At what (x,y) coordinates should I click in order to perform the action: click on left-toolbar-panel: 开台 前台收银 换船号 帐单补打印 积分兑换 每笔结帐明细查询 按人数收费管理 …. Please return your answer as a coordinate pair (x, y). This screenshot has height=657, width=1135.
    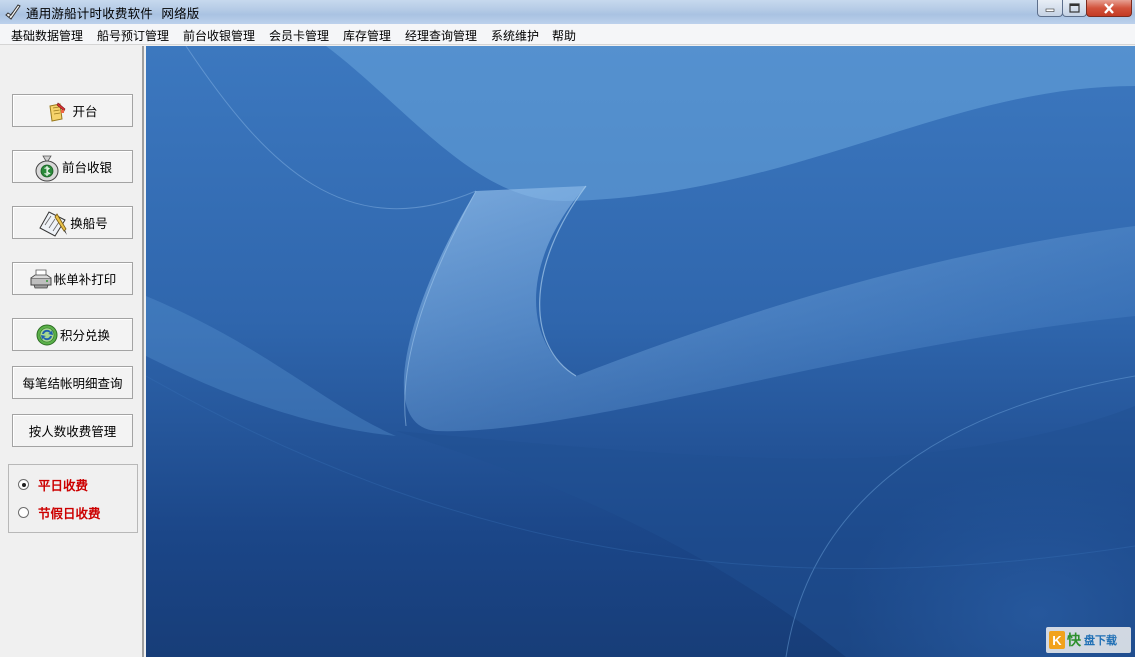
    Looking at the image, I should click on (74, 351).